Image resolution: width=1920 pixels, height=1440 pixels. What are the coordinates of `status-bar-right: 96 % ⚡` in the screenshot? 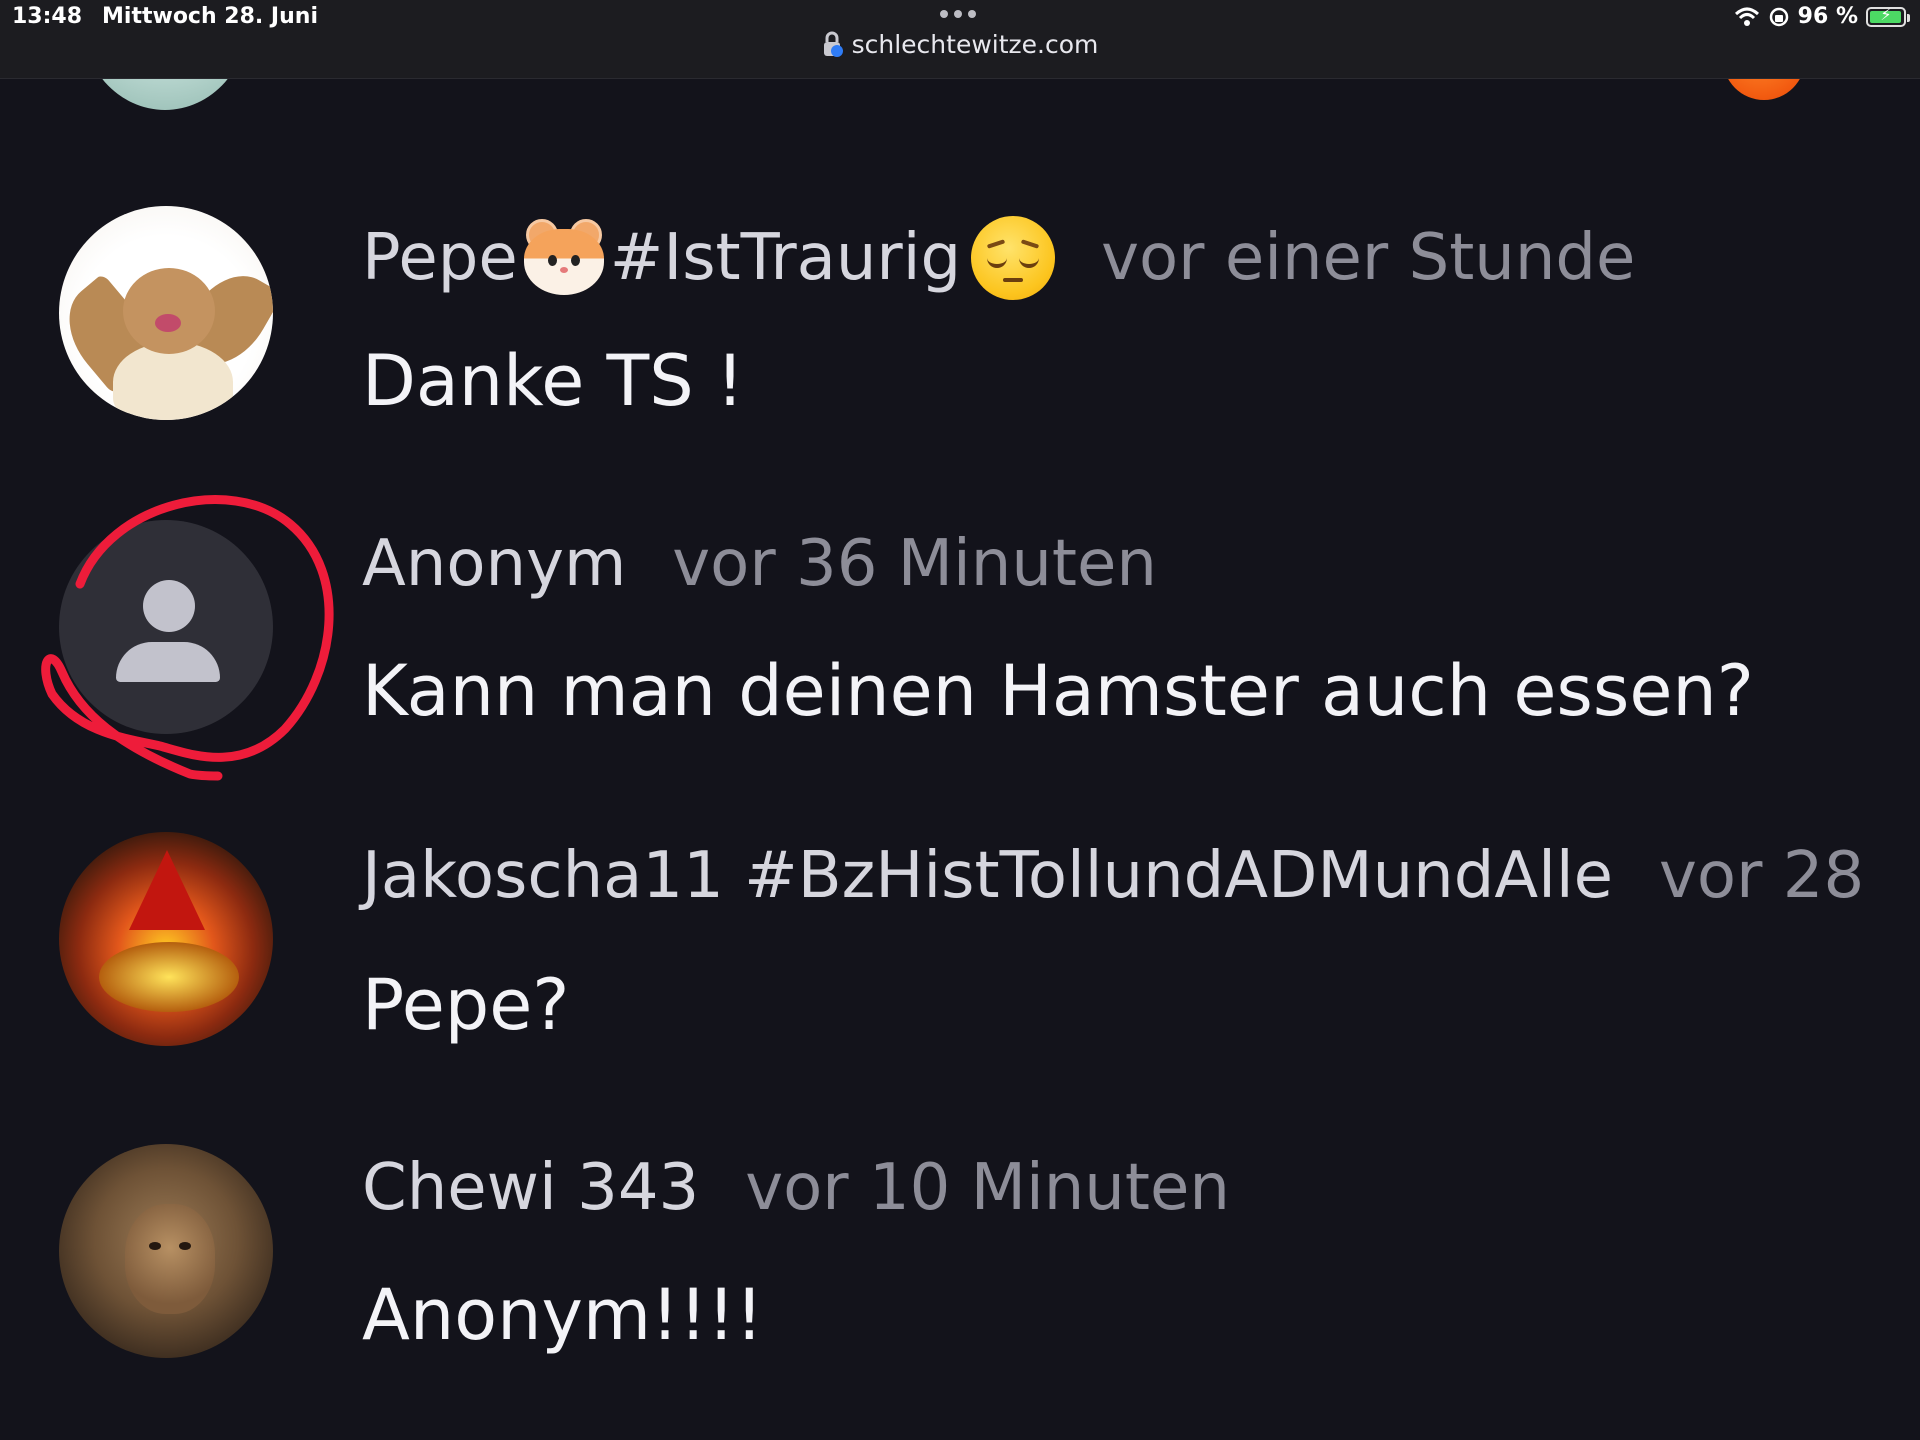 It's located at (1822, 16).